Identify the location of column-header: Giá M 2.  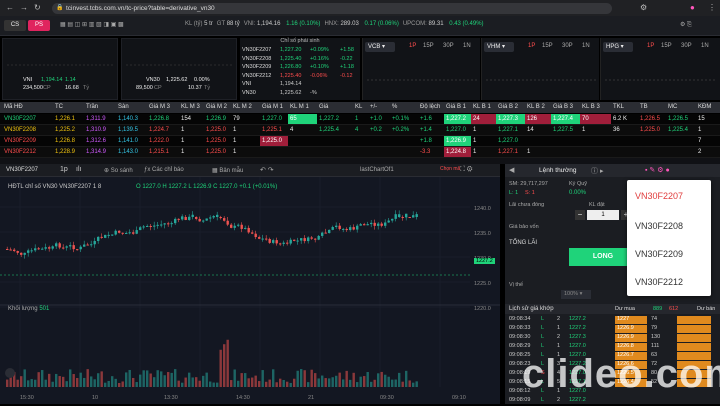
(216, 107).